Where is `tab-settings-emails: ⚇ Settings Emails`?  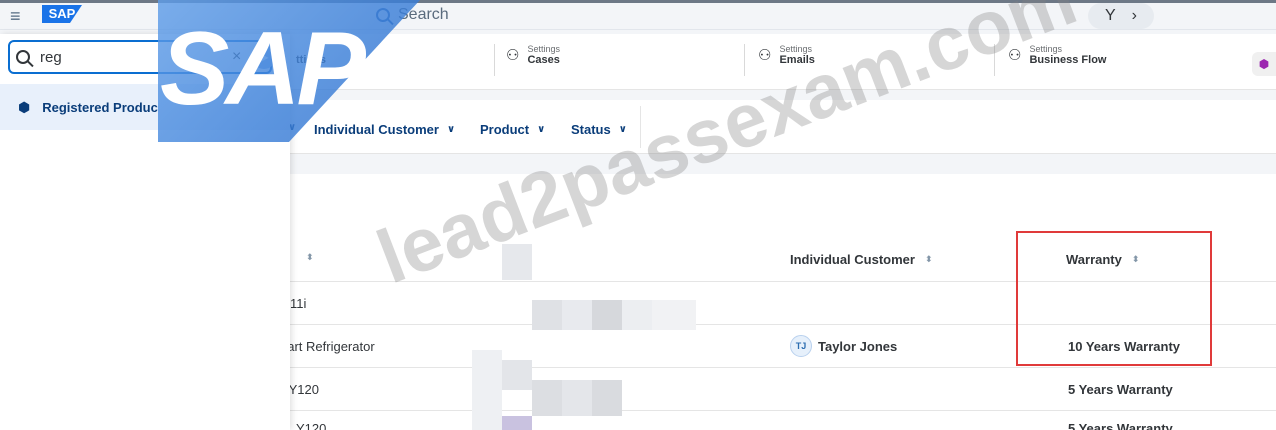 tab-settings-emails: ⚇ Settings Emails is located at coordinates (786, 55).